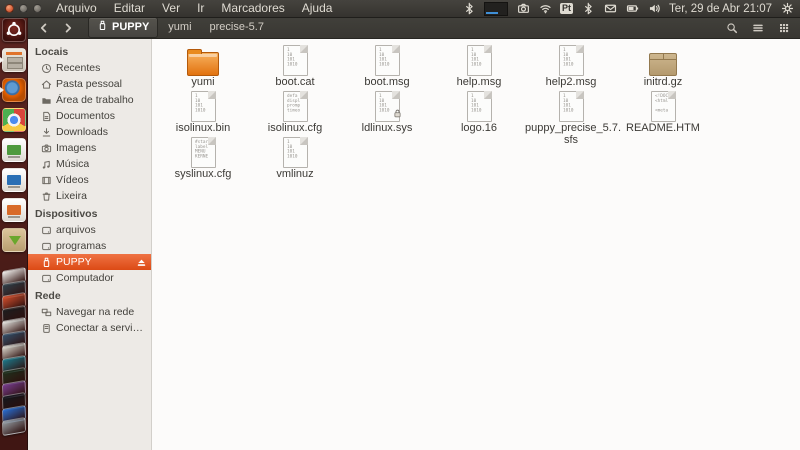  I want to click on sidebar-item-recentes: Recentes, so click(89, 68).